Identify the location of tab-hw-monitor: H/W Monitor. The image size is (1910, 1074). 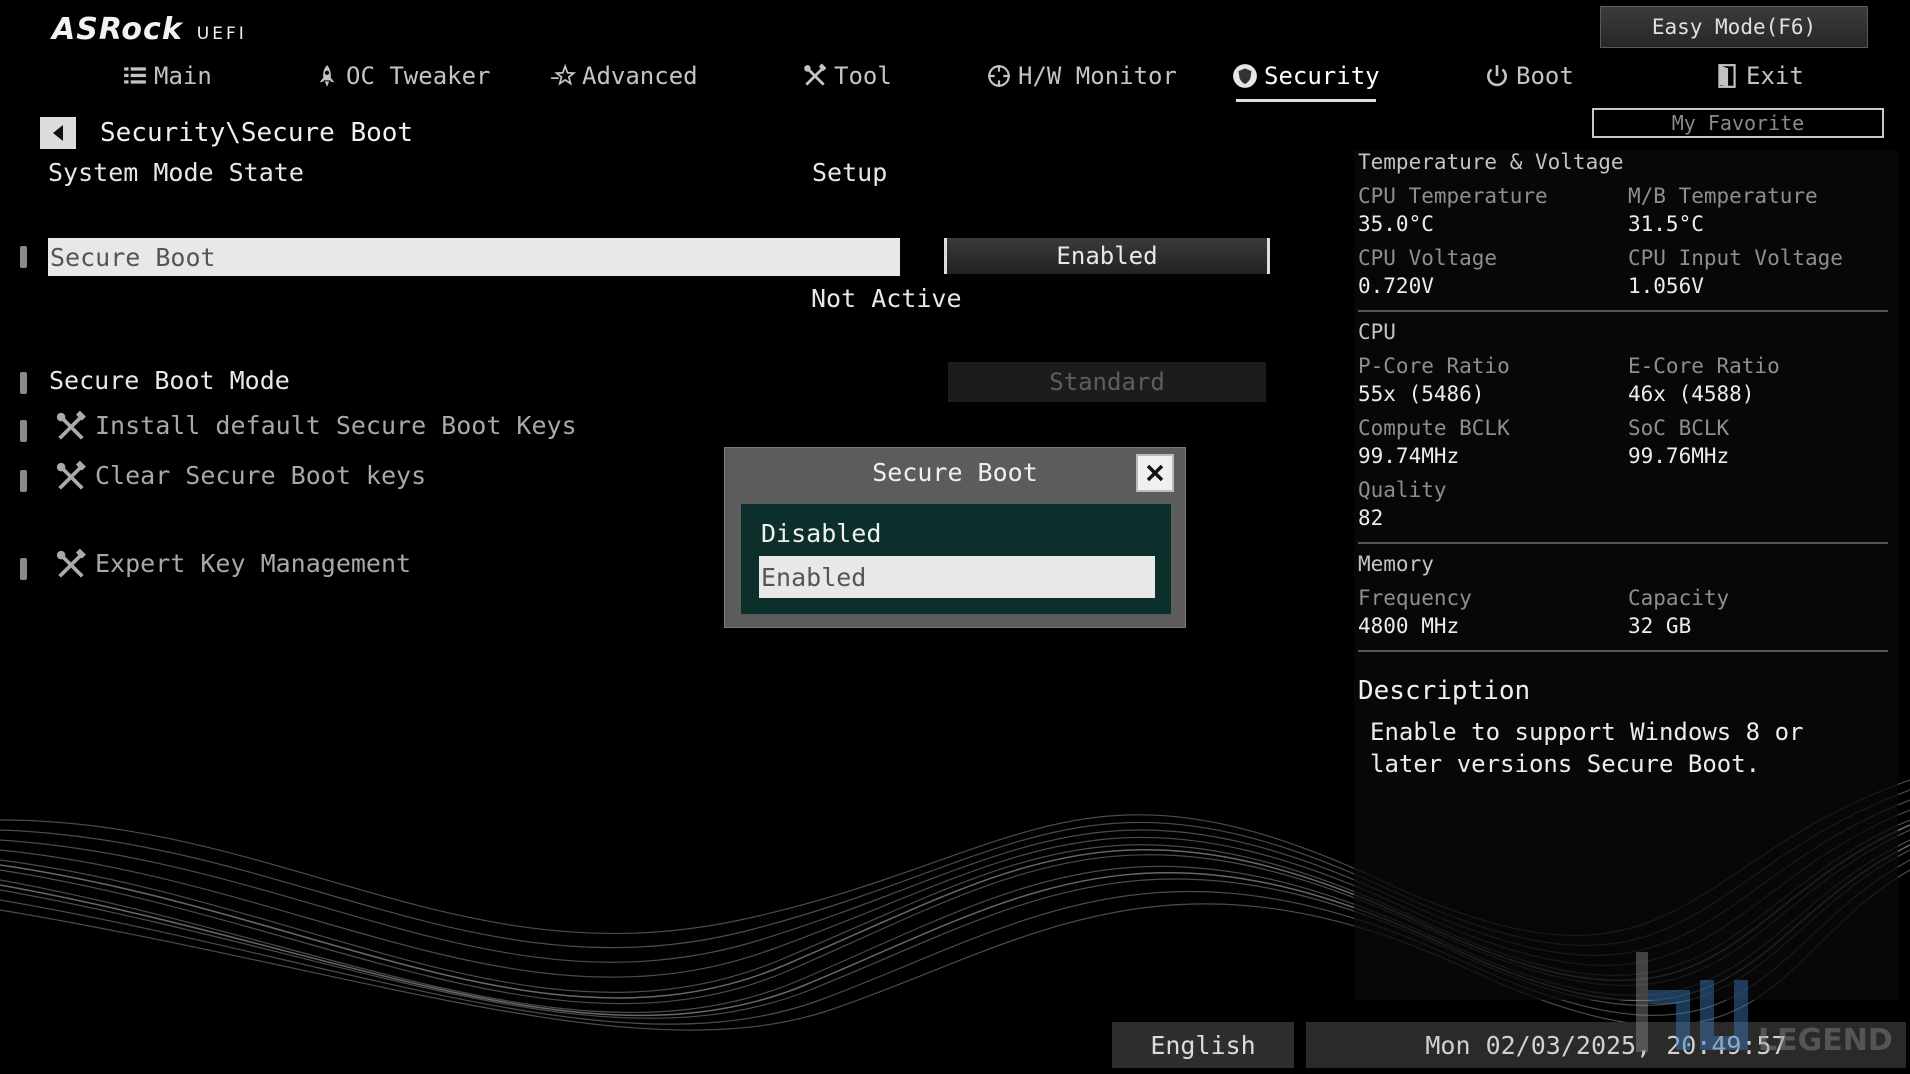
(1081, 76).